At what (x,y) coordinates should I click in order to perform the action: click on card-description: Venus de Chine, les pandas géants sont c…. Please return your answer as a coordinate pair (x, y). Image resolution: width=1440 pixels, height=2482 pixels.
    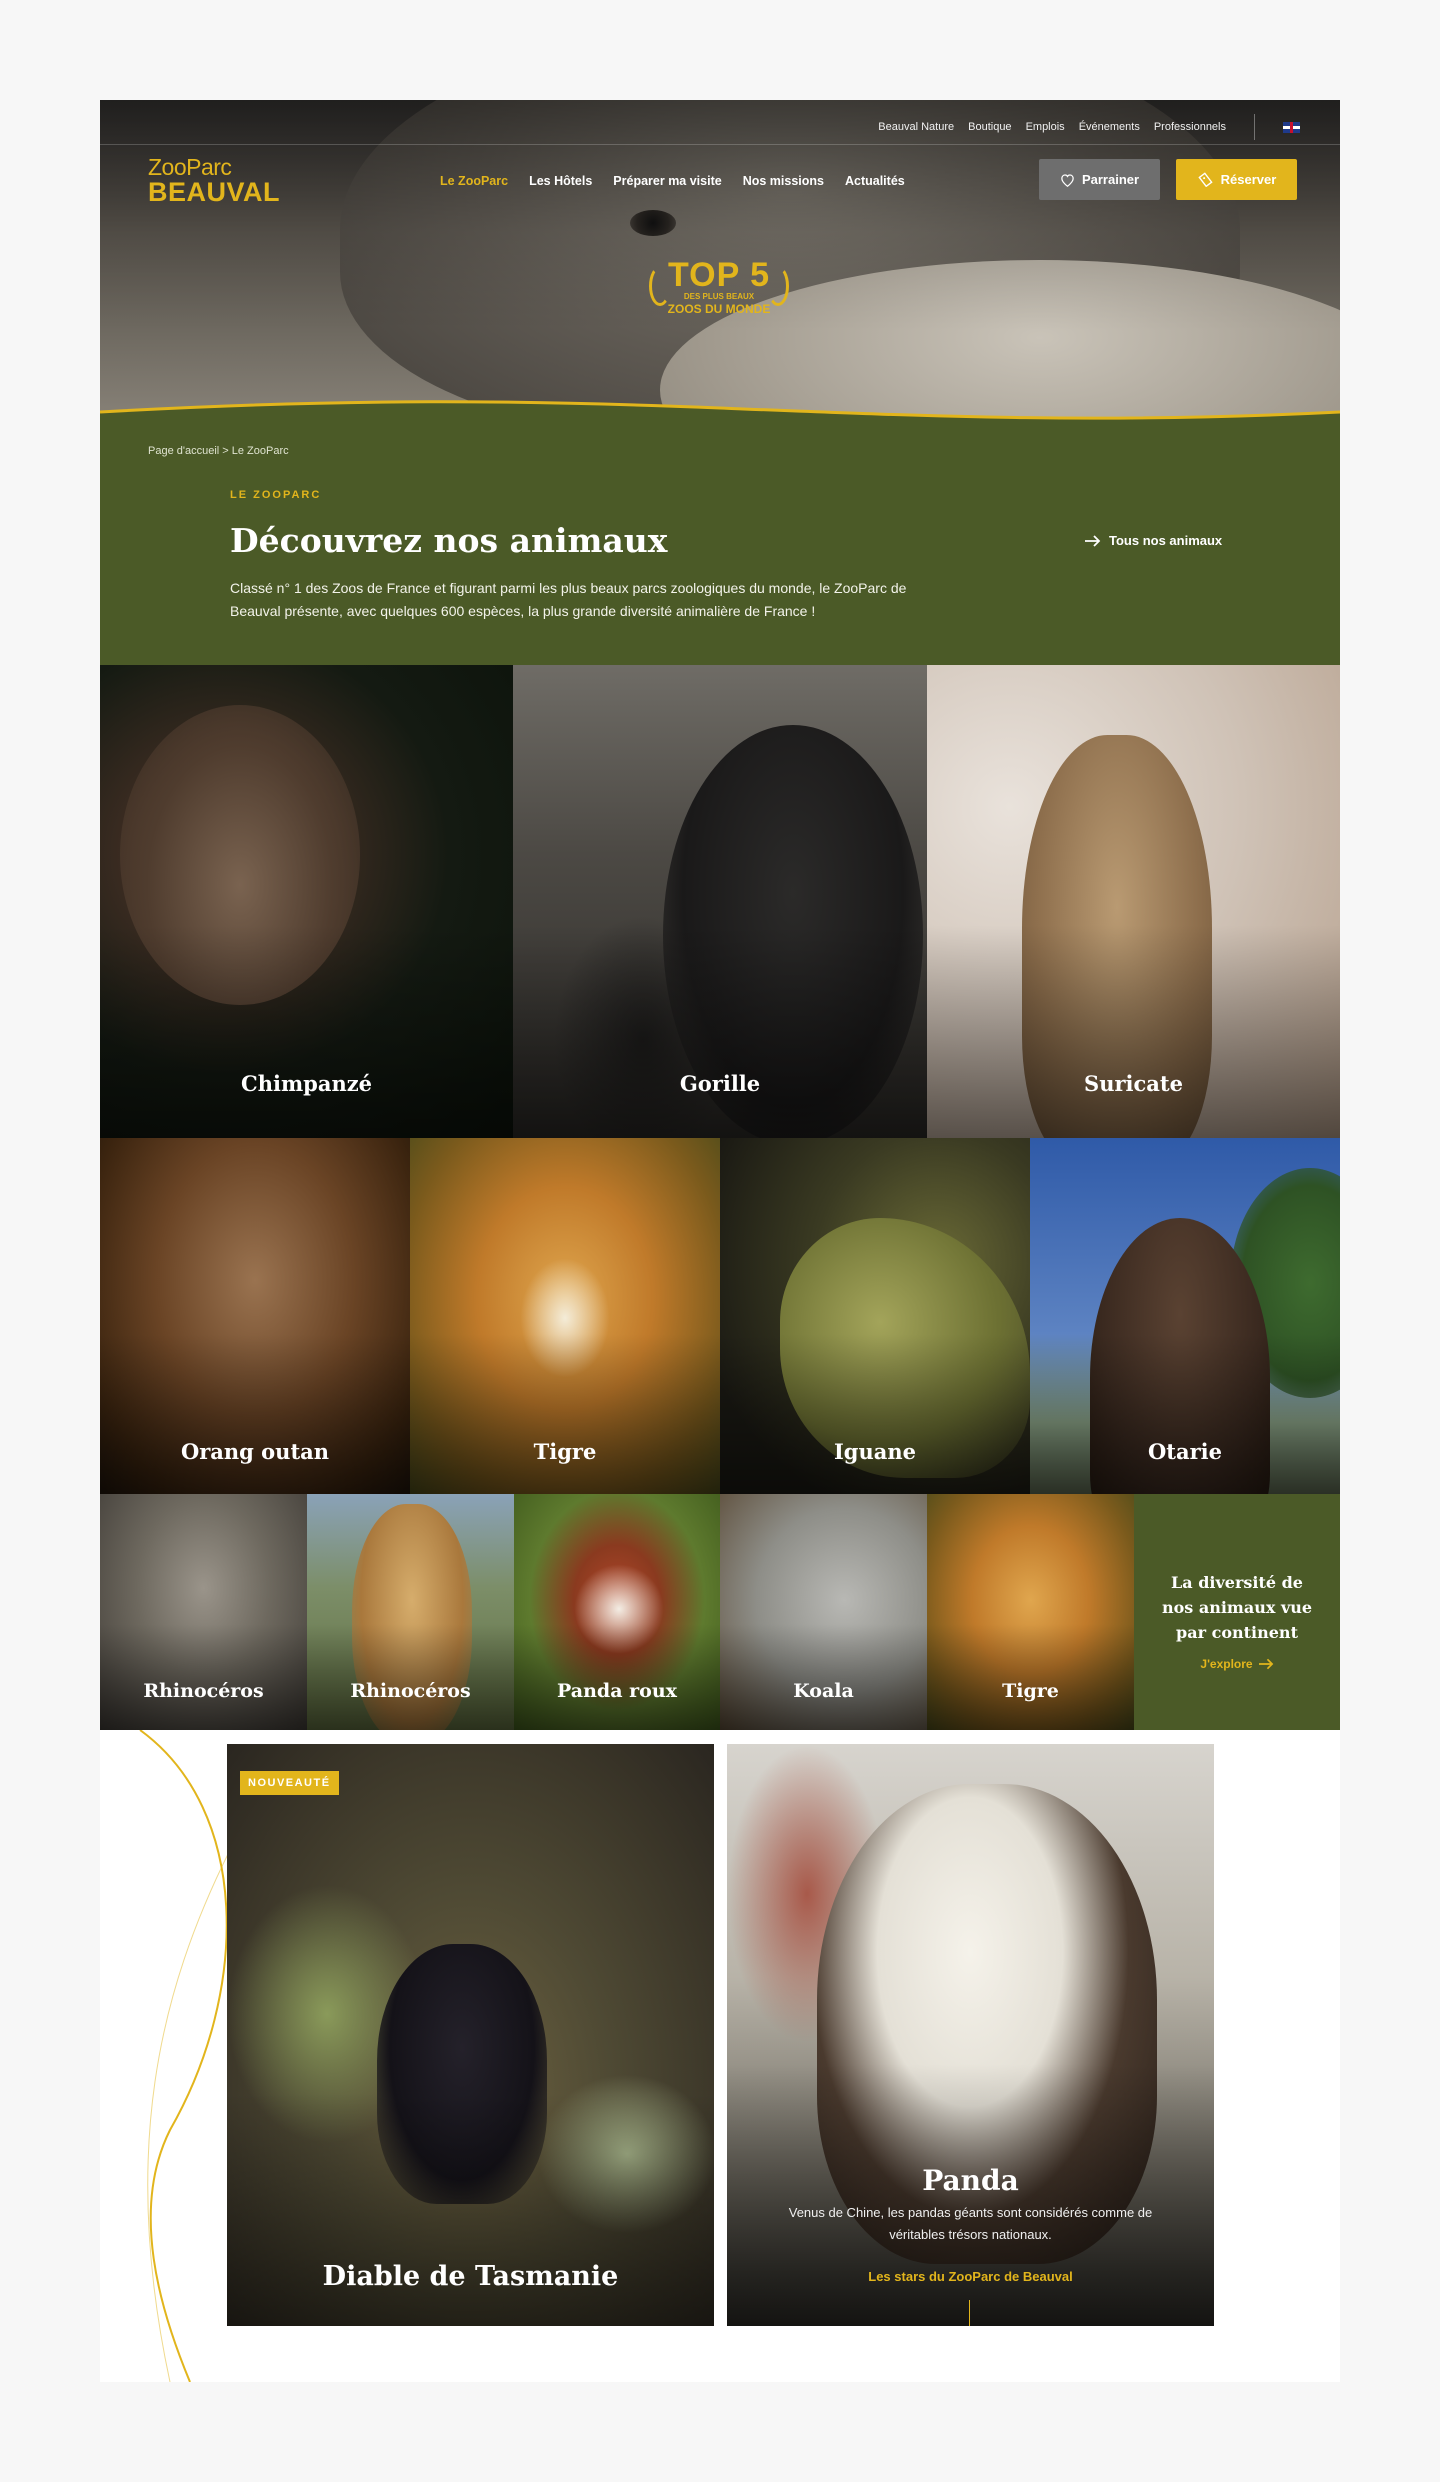
    Looking at the image, I should click on (970, 2223).